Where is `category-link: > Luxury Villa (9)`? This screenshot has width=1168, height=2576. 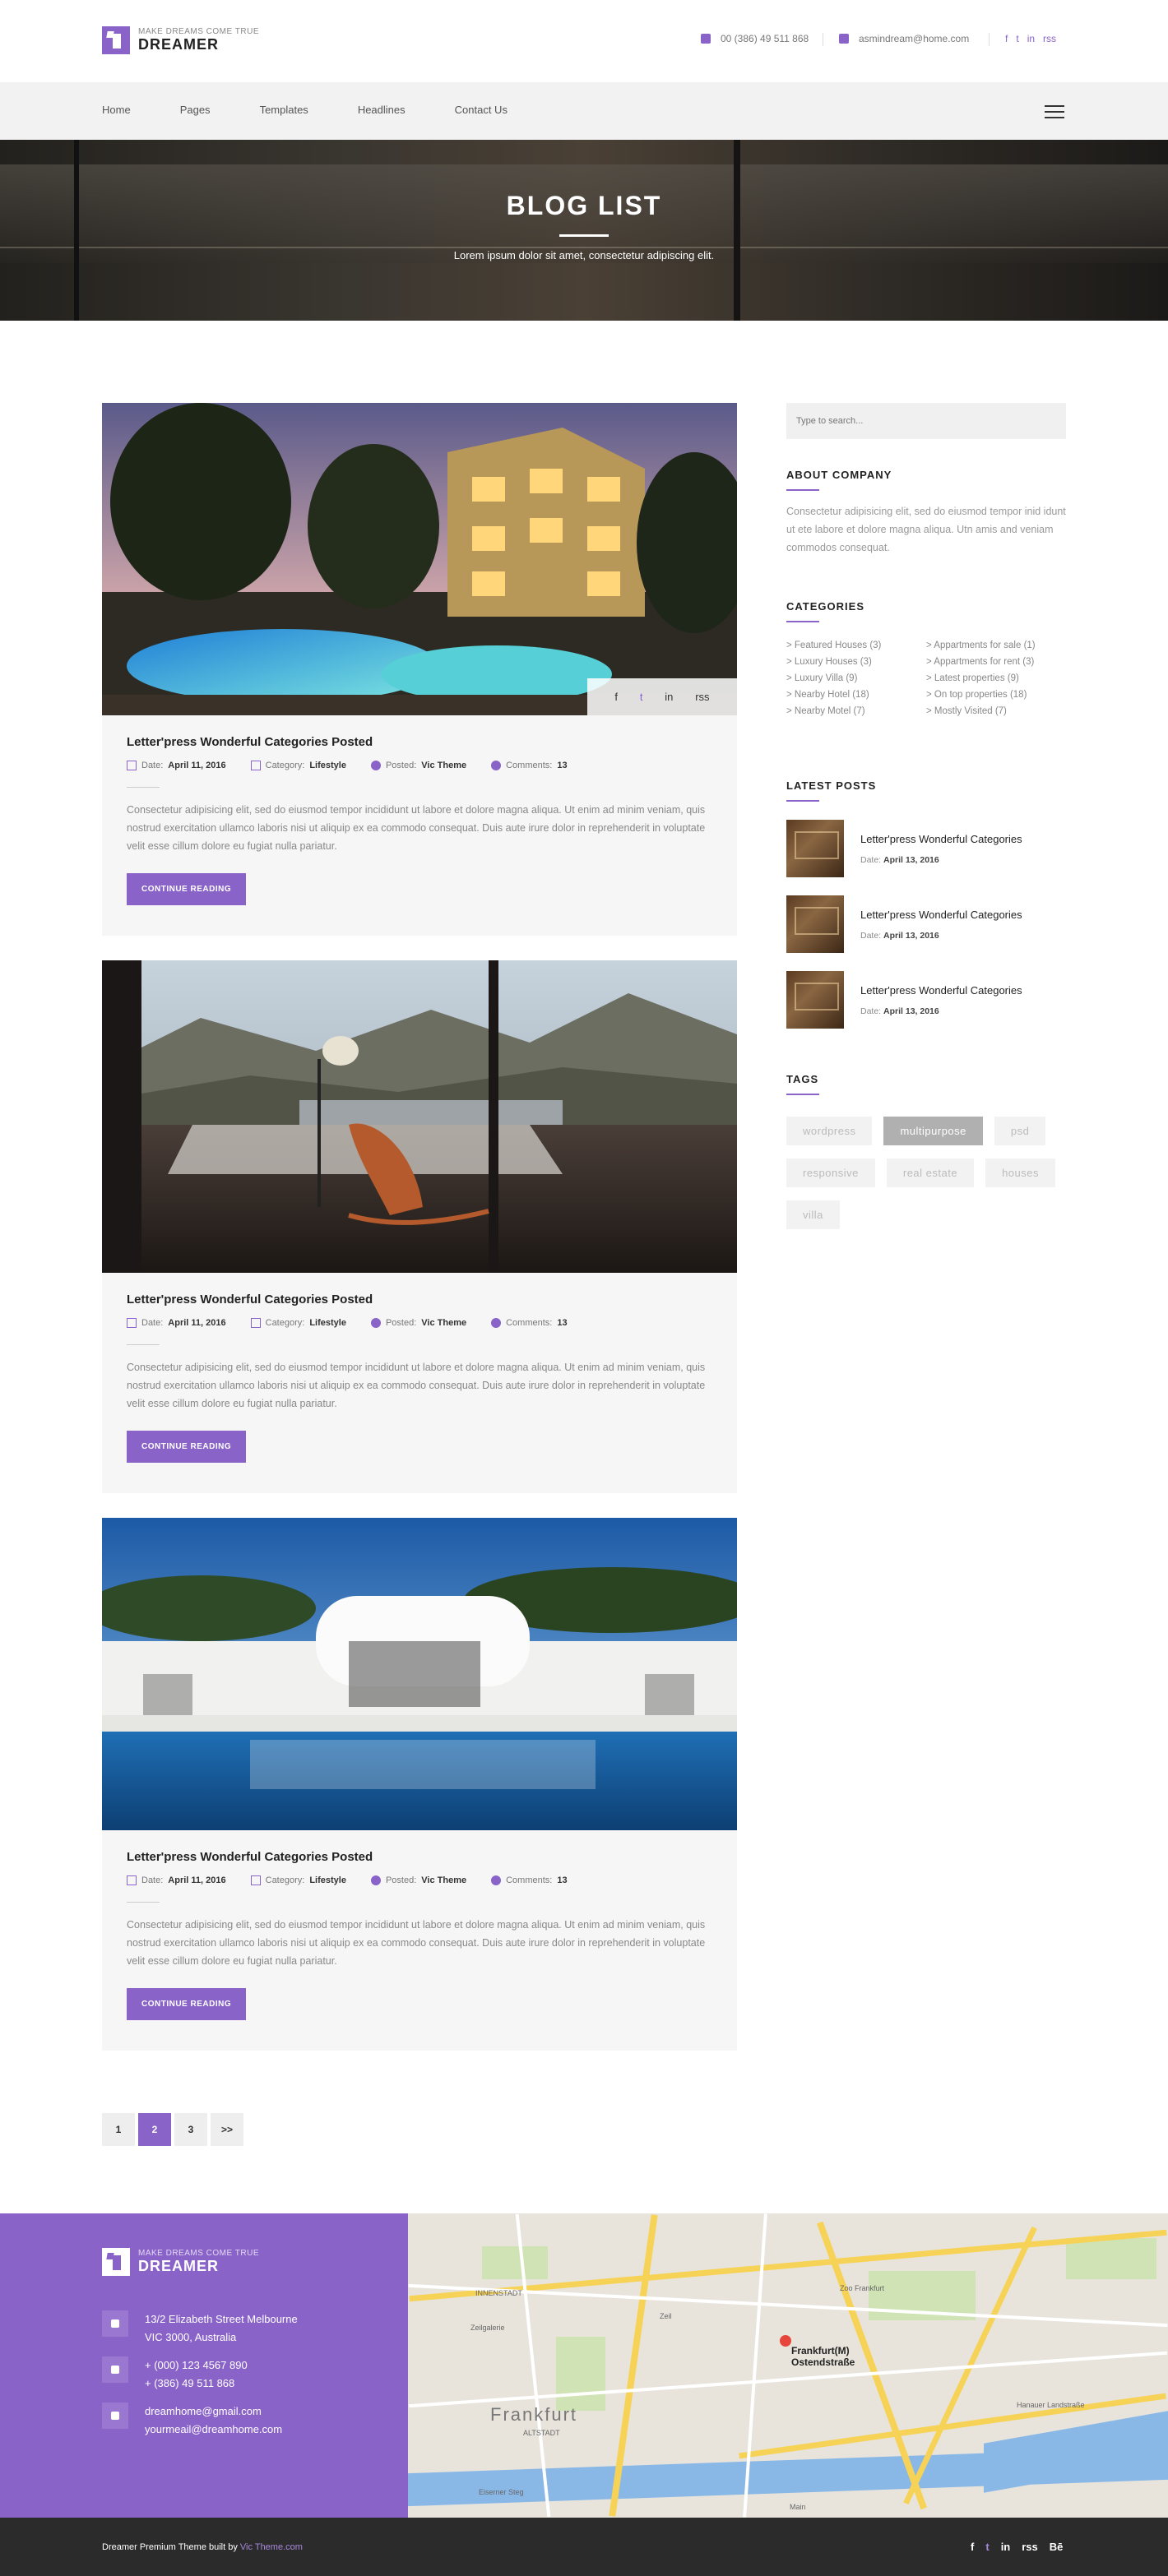
category-link: > Luxury Villa (9) is located at coordinates (856, 678).